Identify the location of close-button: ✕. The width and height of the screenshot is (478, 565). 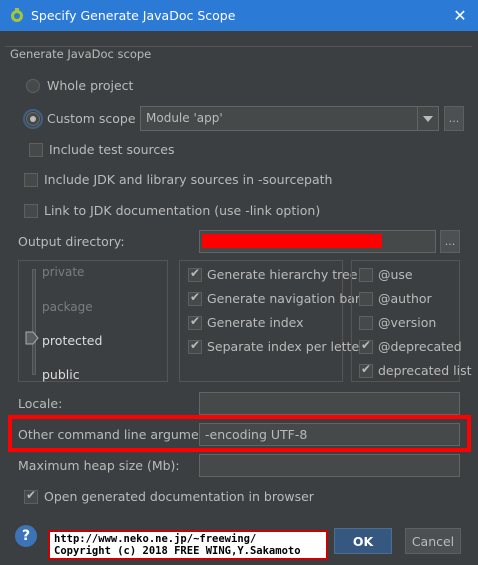
(460, 15).